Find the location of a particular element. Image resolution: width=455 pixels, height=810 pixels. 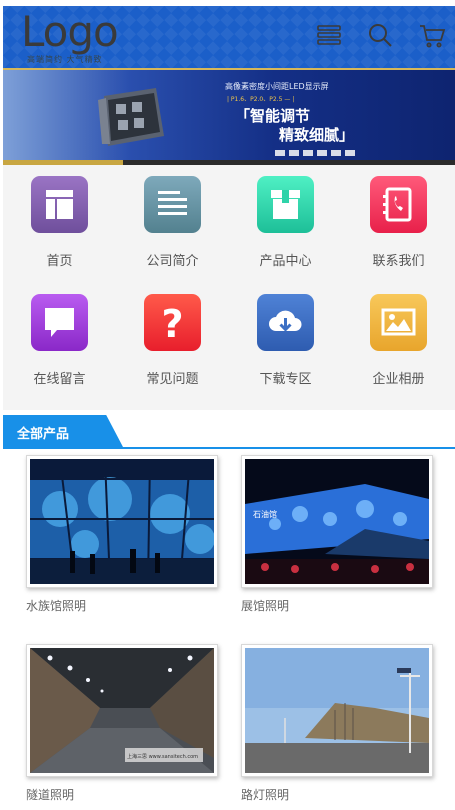

site-header: Logo 高端简约 大气精致 is located at coordinates (229, 38).